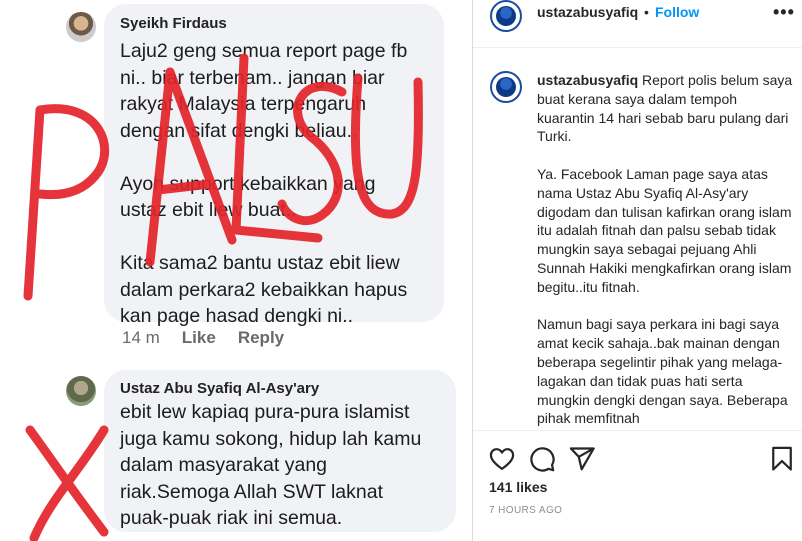 This screenshot has width=802, height=541. What do you see at coordinates (637, 485) in the screenshot?
I see `actions-bar: 141 likes 7 HOURS AGO` at bounding box center [637, 485].